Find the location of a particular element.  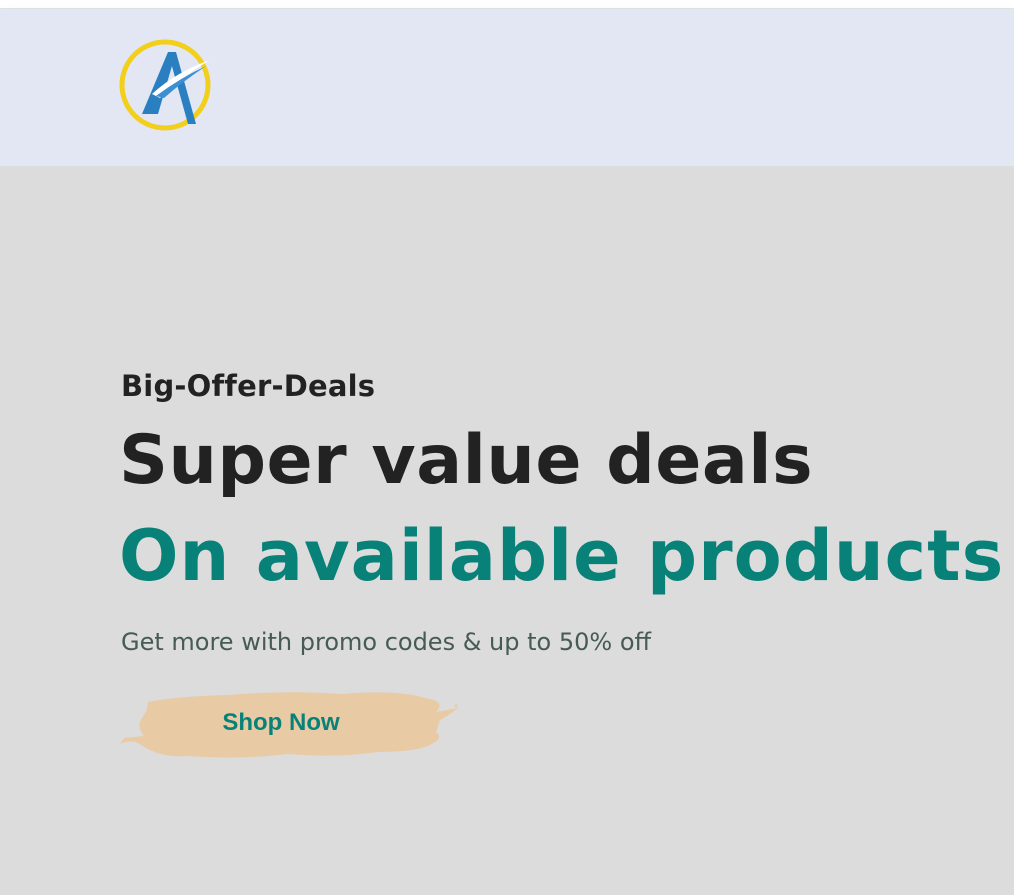

browser-top-strip is located at coordinates (507, 4).